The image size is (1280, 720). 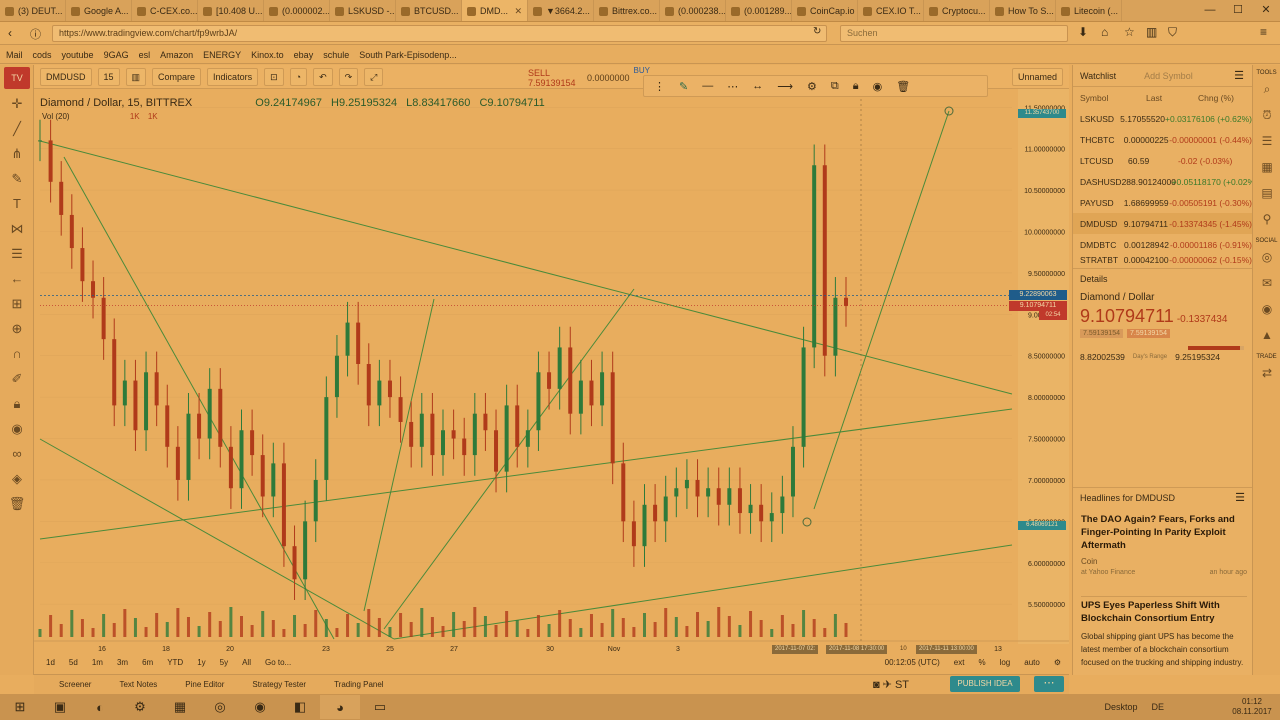 What do you see at coordinates (340, 707) in the screenshot?
I see `firefox-icon: ◕` at bounding box center [340, 707].